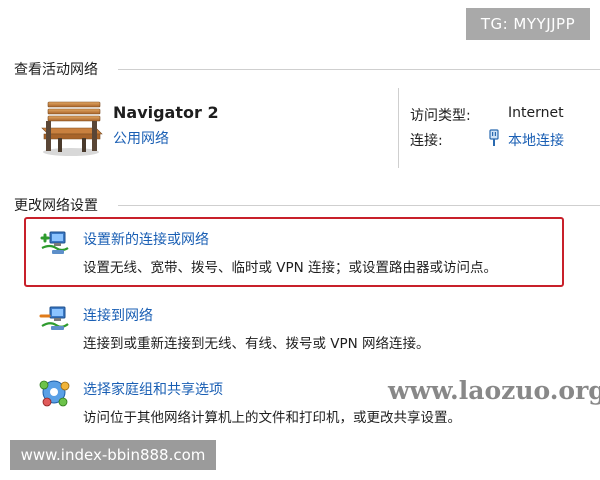  What do you see at coordinates (146, 239) in the screenshot?
I see `setup-new-connection-link: 设置新的连接或网络` at bounding box center [146, 239].